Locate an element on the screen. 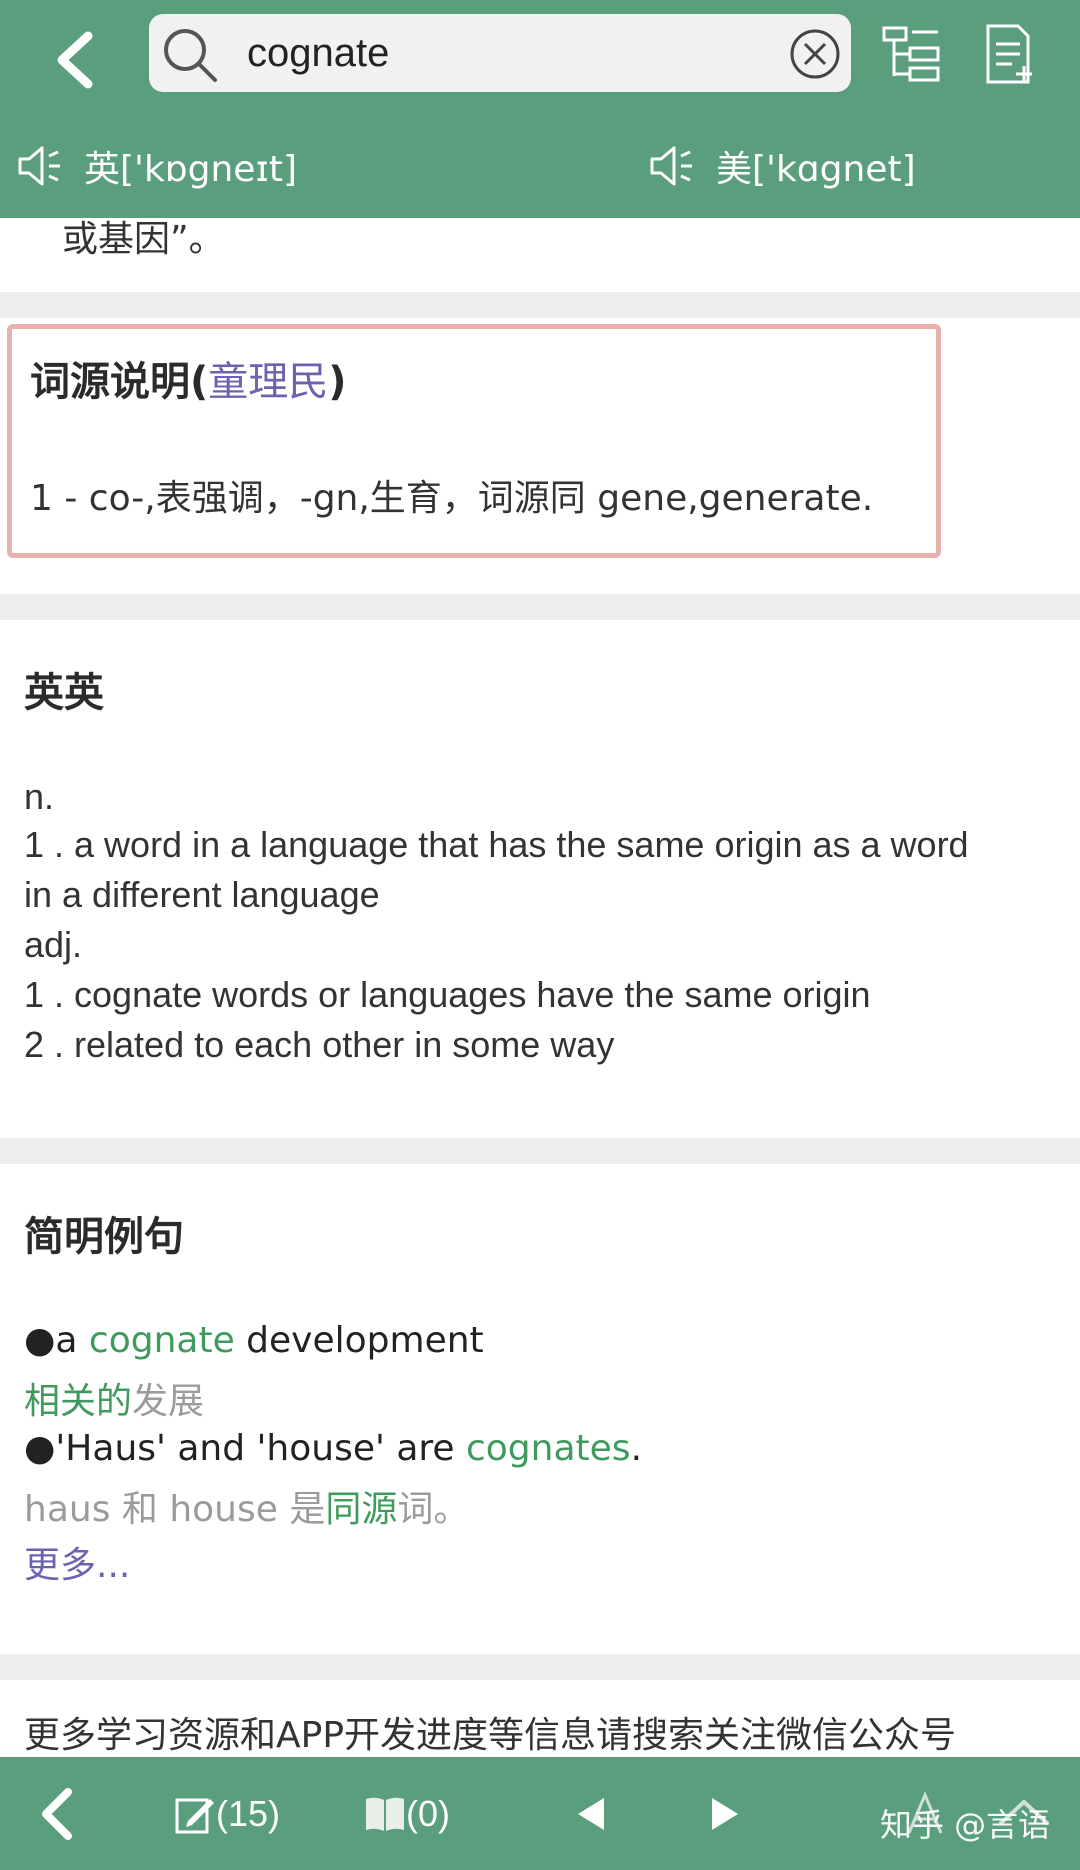 This screenshot has width=1080, height=1870. example-sentence: ●a cognate development is located at coordinates (254, 1340).